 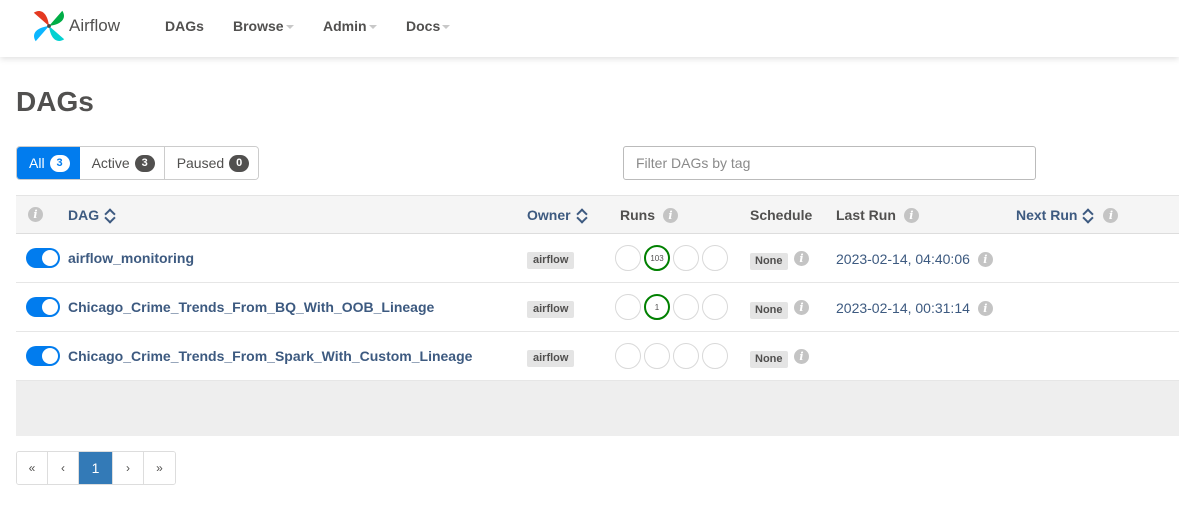 I want to click on filter-all-label: All, so click(x=37, y=163).